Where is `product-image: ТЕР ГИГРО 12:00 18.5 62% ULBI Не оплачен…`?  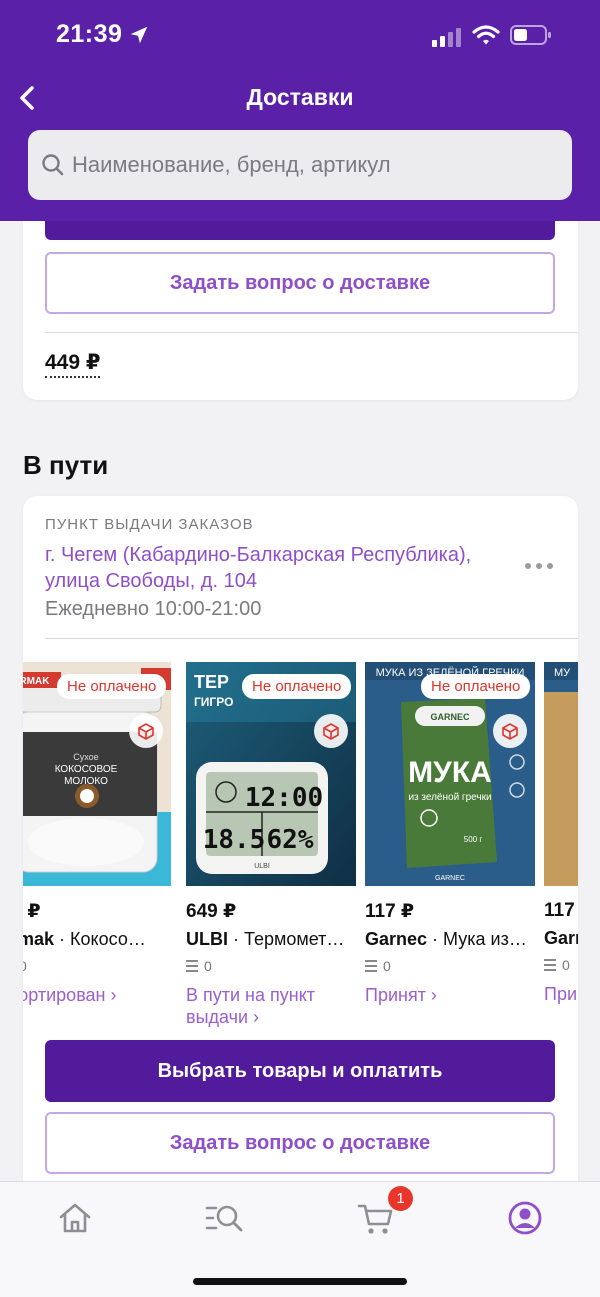 product-image: ТЕР ГИГРО 12:00 18.5 62% ULBI Не оплачен… is located at coordinates (271, 774).